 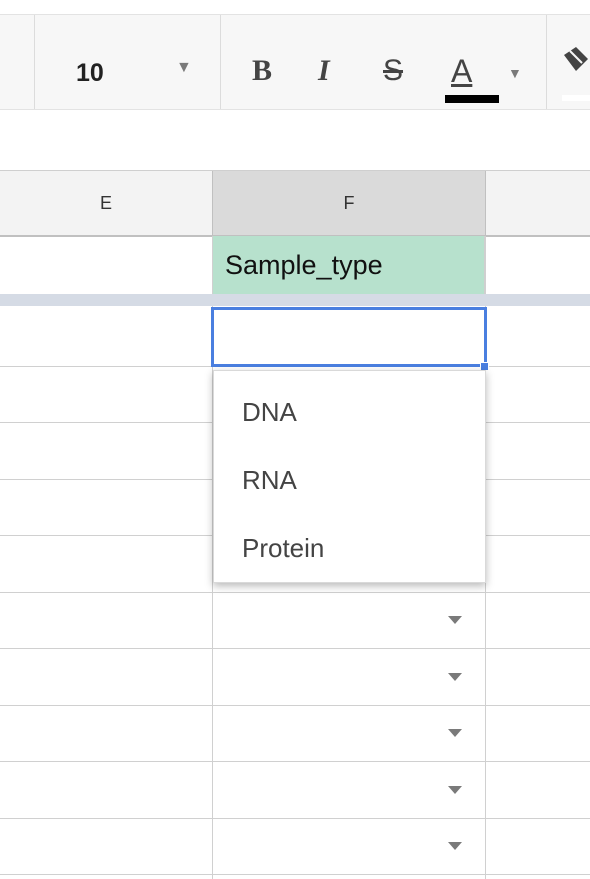 I want to click on fill-color-swatch, so click(x=576, y=98).